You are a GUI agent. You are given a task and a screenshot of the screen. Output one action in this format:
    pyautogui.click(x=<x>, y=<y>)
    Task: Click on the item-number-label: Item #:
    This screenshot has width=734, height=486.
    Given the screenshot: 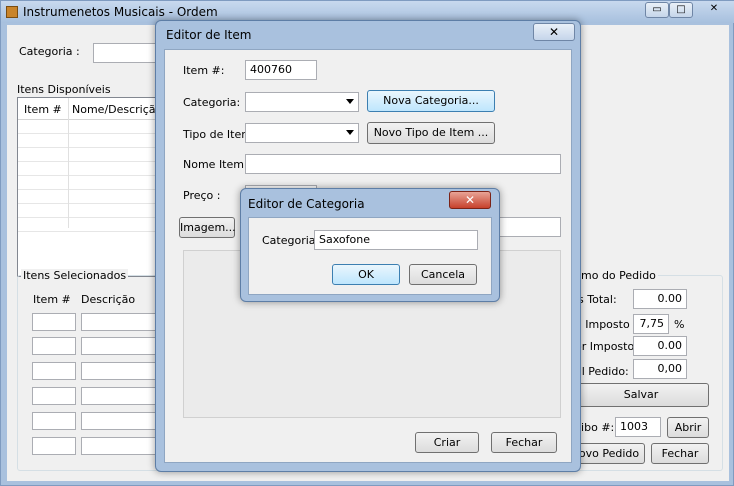 What is the action you would take?
    pyautogui.click(x=204, y=70)
    